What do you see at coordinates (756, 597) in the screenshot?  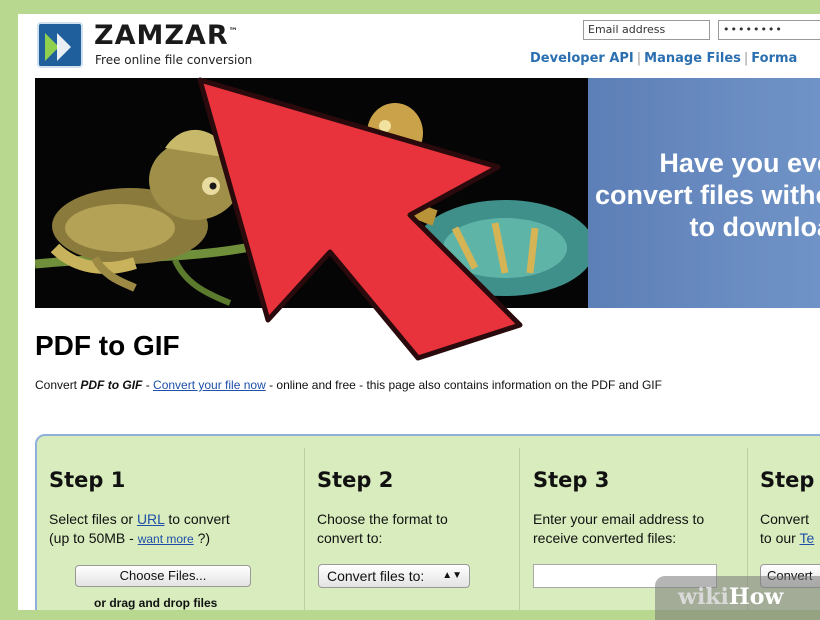 I see `watermark-how: How` at bounding box center [756, 597].